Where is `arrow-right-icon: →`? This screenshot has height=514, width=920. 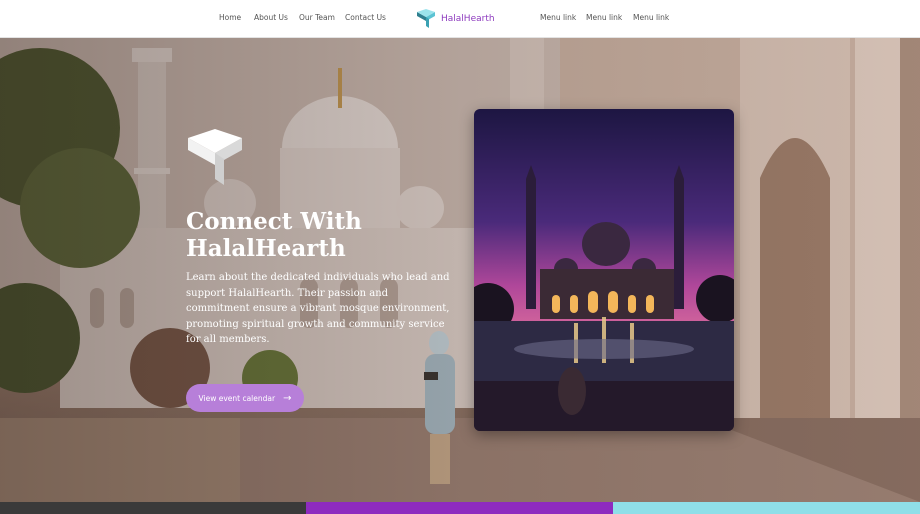
arrow-right-icon: → is located at coordinates (287, 398).